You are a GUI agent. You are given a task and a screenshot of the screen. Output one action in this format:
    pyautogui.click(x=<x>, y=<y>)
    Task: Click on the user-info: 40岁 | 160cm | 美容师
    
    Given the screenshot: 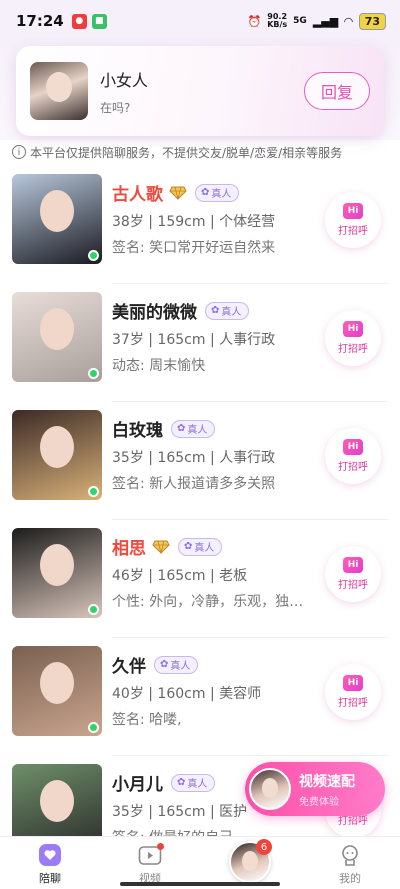 What is the action you would take?
    pyautogui.click(x=187, y=694)
    